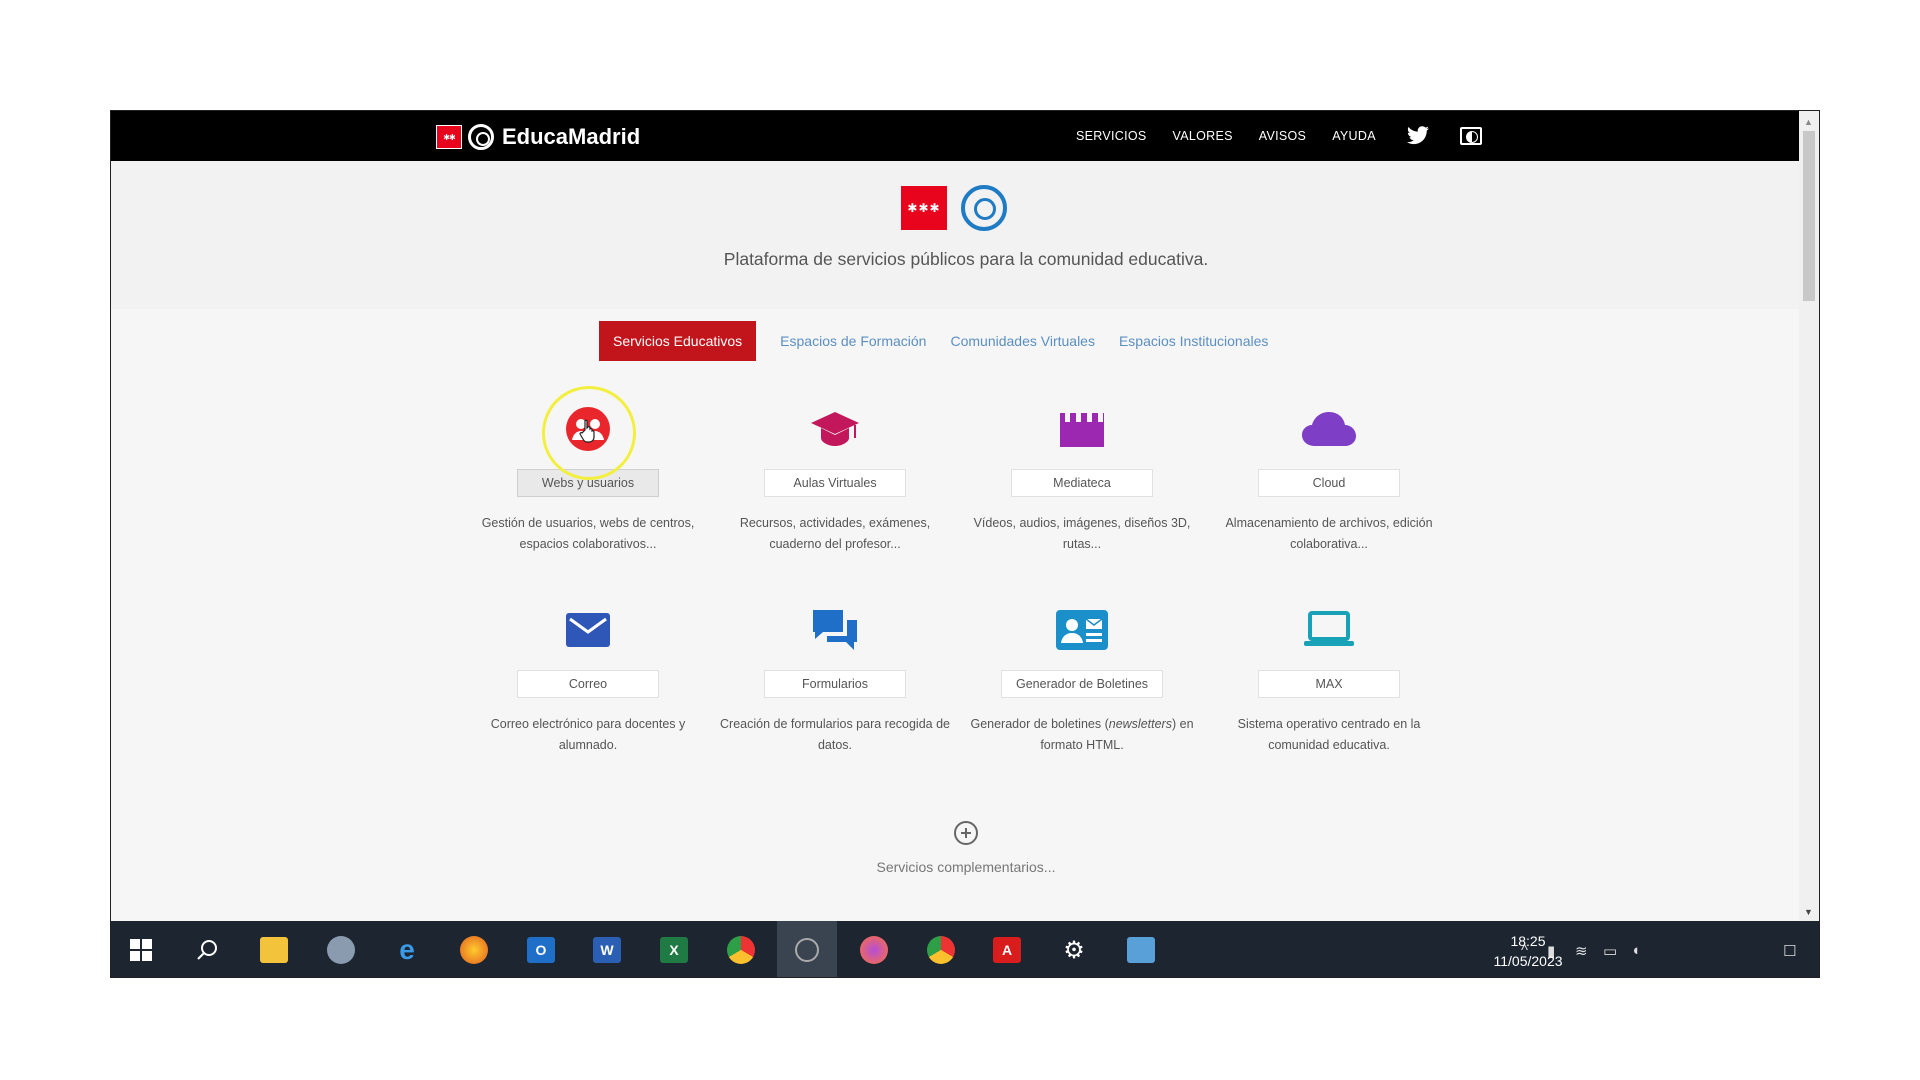 This screenshot has width=1920, height=1080. Describe the element at coordinates (678, 341) in the screenshot. I see `tab-servicios-educativos: Servicios Educativos` at that location.